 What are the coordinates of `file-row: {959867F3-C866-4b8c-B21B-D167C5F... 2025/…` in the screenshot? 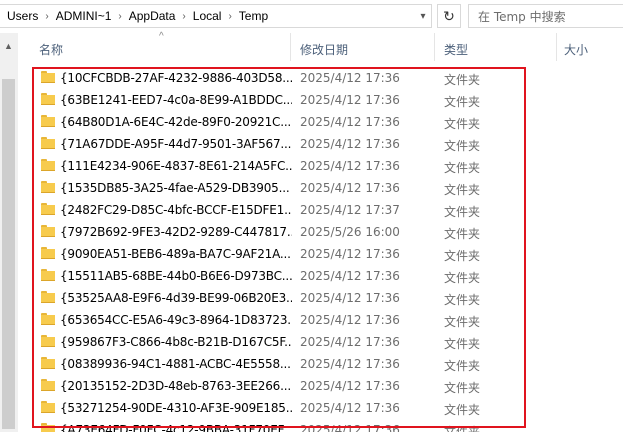 It's located at (320, 342).